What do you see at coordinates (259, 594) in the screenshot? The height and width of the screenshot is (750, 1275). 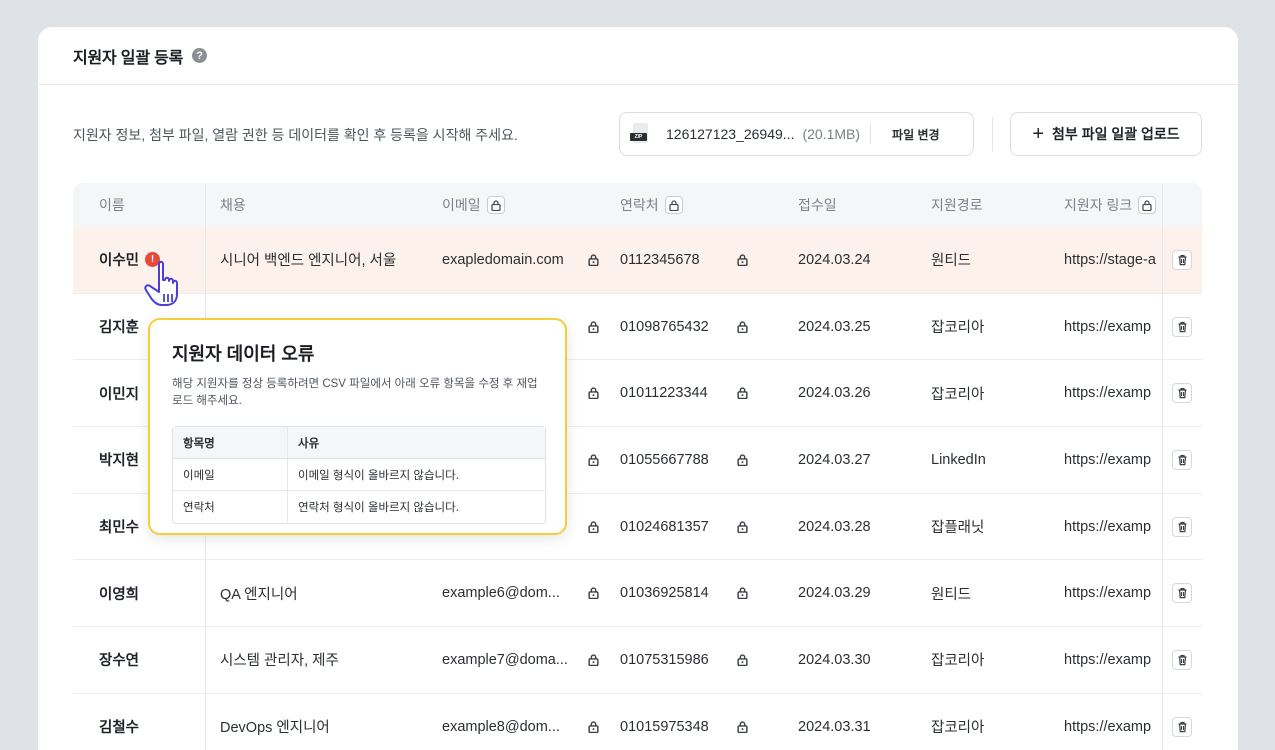 I see `applicant-job: QA 엔지니어` at bounding box center [259, 594].